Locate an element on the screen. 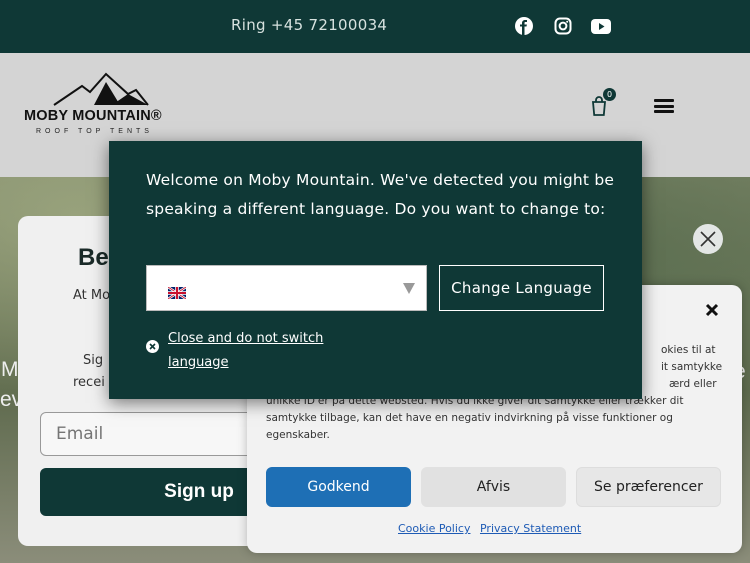  mountain-logo-icon is located at coordinates (101, 89).